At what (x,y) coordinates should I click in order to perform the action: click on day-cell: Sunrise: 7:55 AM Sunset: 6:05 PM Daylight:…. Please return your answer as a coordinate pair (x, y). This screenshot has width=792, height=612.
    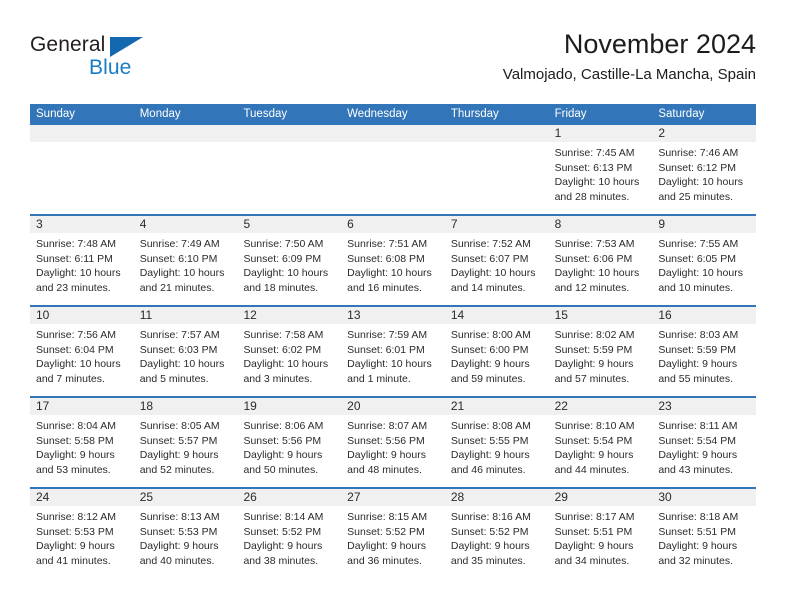
    Looking at the image, I should click on (704, 269).